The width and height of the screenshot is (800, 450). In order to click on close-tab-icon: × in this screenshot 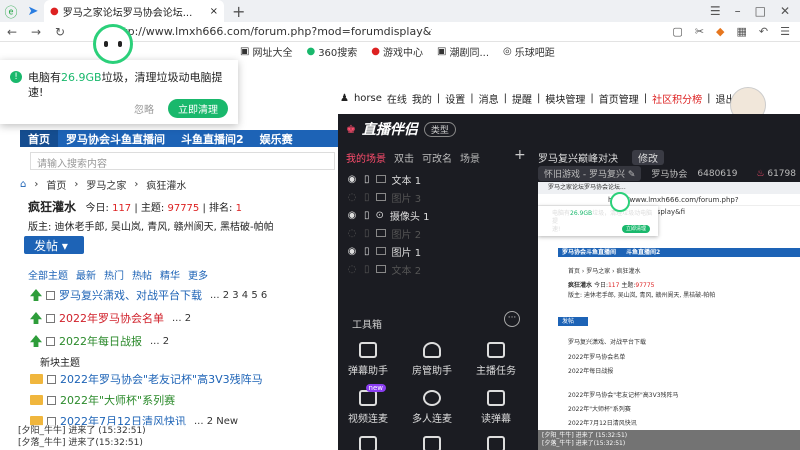, I will do `click(214, 11)`.